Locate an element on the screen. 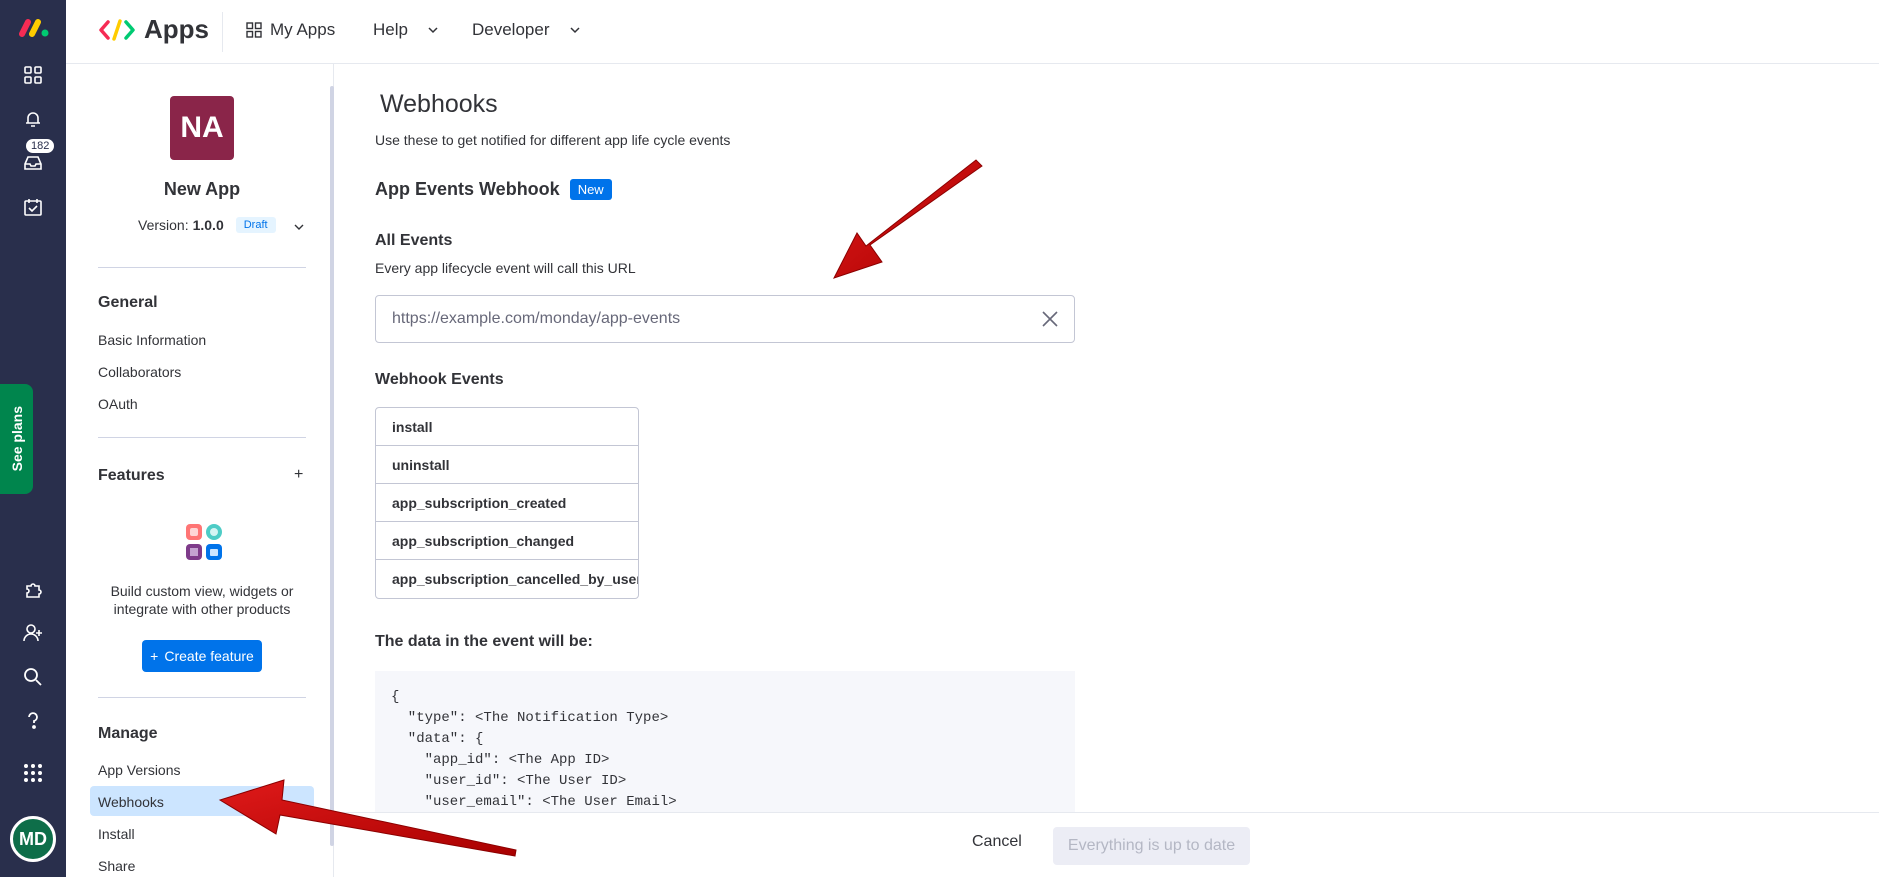  user-avatar: MD is located at coordinates (33, 839).